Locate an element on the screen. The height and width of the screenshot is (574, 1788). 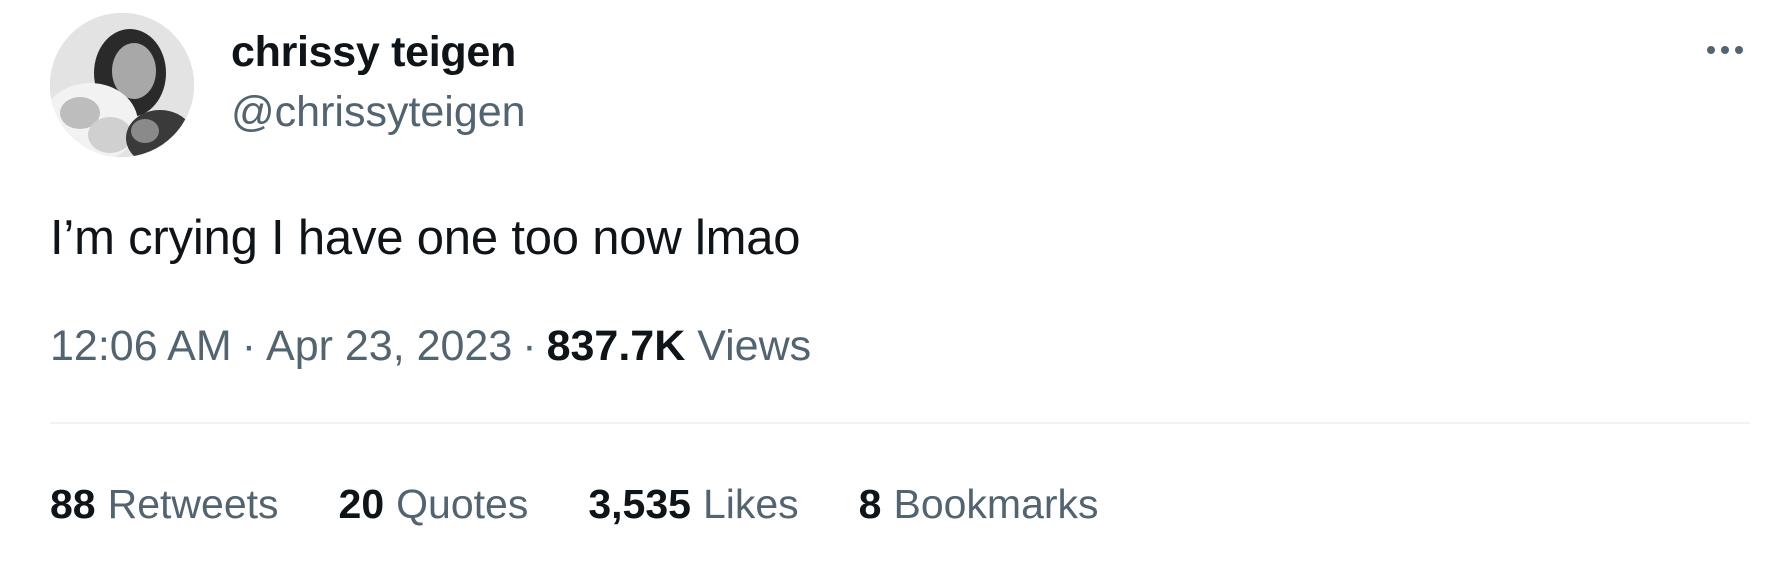
stat-count: 8 is located at coordinates (870, 504).